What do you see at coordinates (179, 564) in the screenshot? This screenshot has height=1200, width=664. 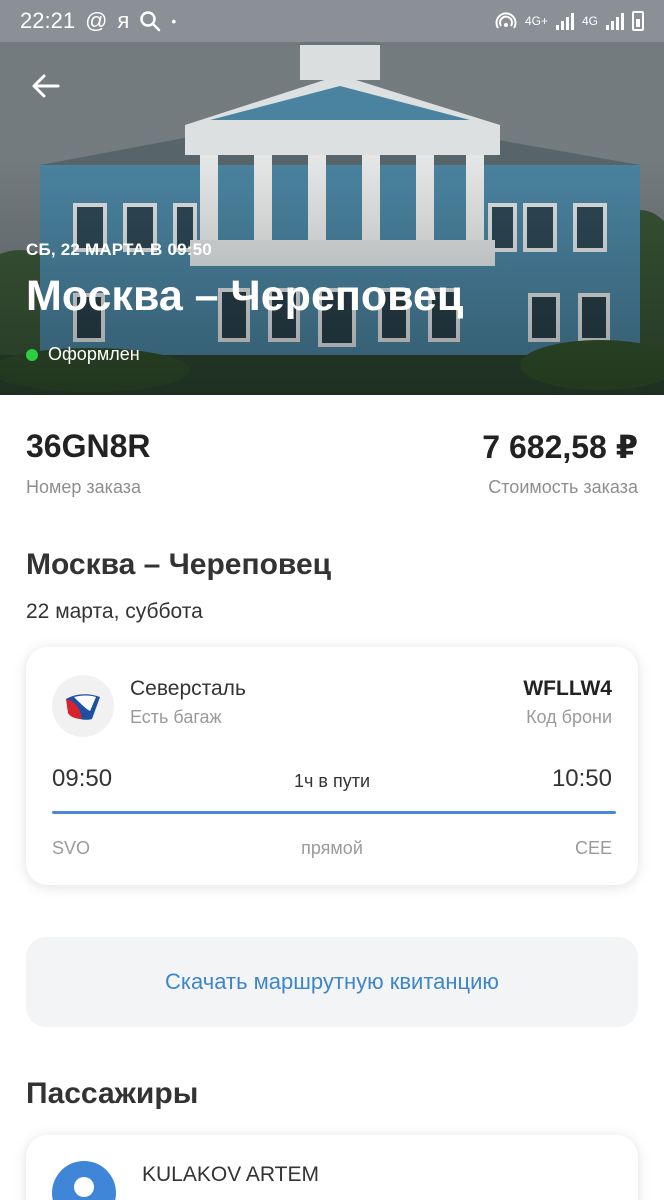 I see `route-title: Москва – Череповец` at bounding box center [179, 564].